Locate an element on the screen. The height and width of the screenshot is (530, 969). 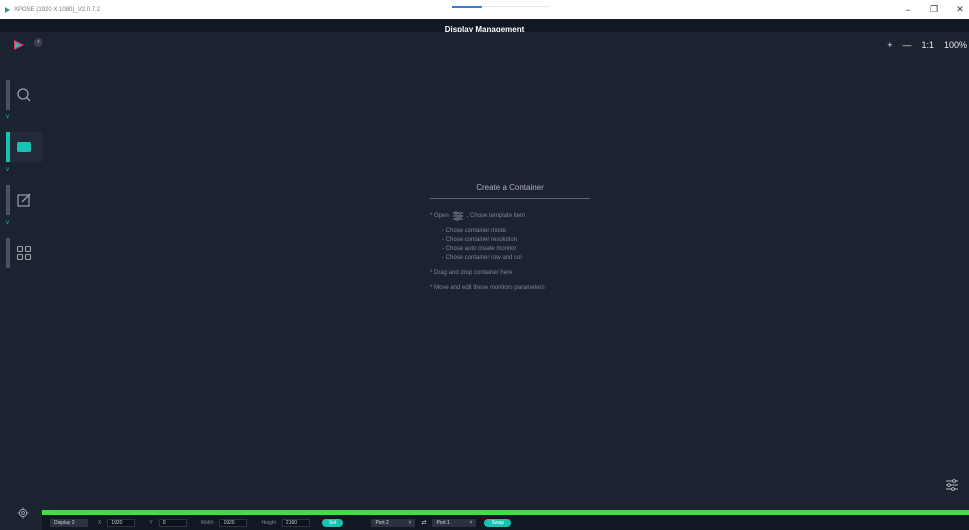
restore-button: ❐ is located at coordinates (934, 9).